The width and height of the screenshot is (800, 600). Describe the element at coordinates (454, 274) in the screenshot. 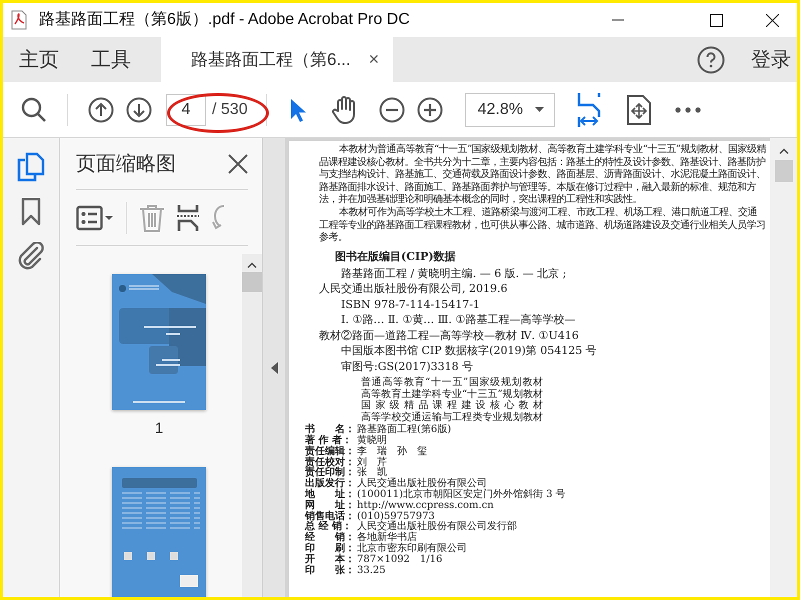

I see `cip-line: 路基路面工程 / 黄晓明主编. — 6 版. — 北京 ;` at that location.